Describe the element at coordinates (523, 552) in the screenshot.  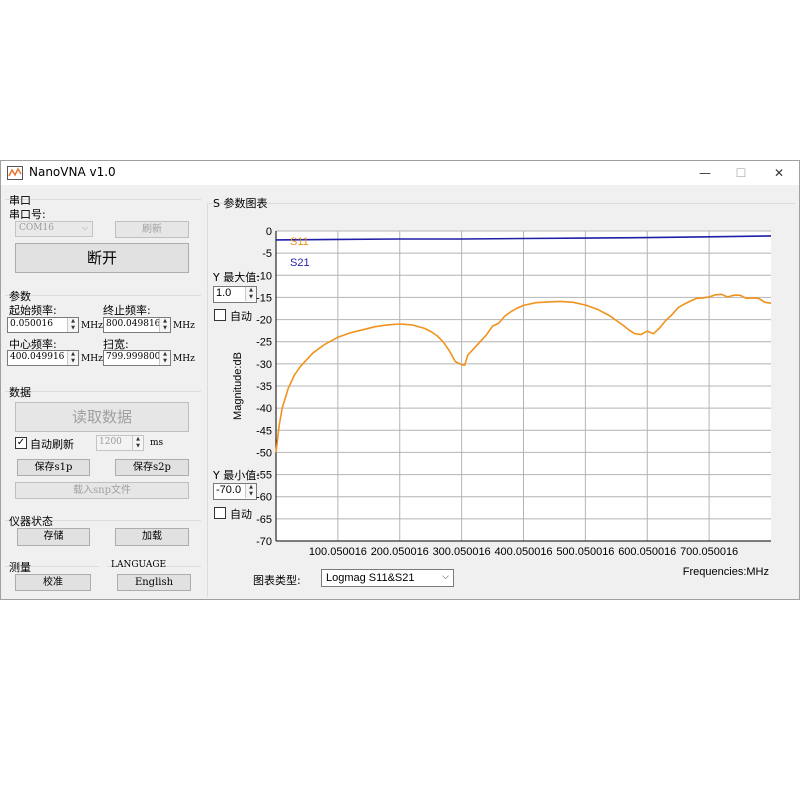
I see `x-tick-label: 400.050016` at that location.